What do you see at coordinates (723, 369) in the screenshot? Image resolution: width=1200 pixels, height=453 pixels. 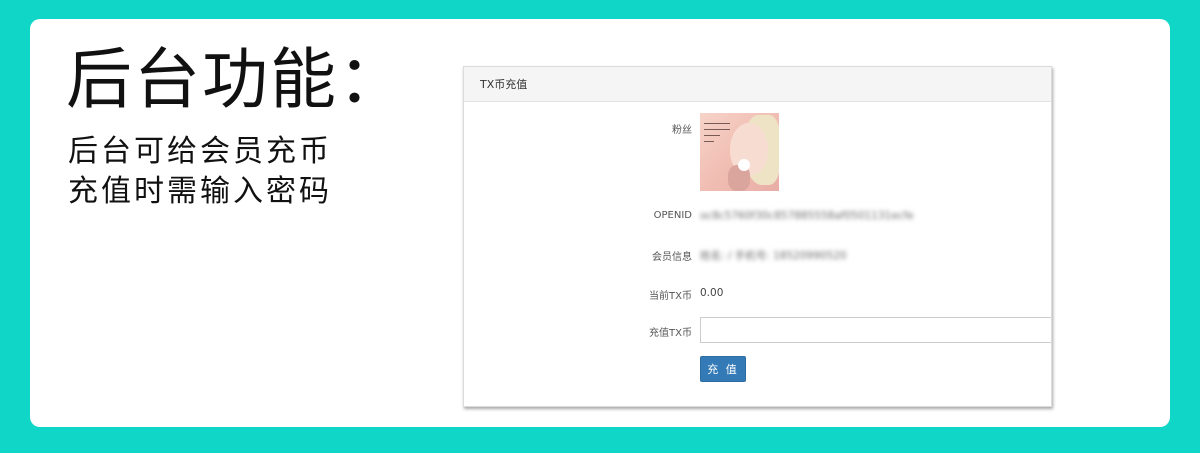 I see `recharge-submit-button: 充 值` at bounding box center [723, 369].